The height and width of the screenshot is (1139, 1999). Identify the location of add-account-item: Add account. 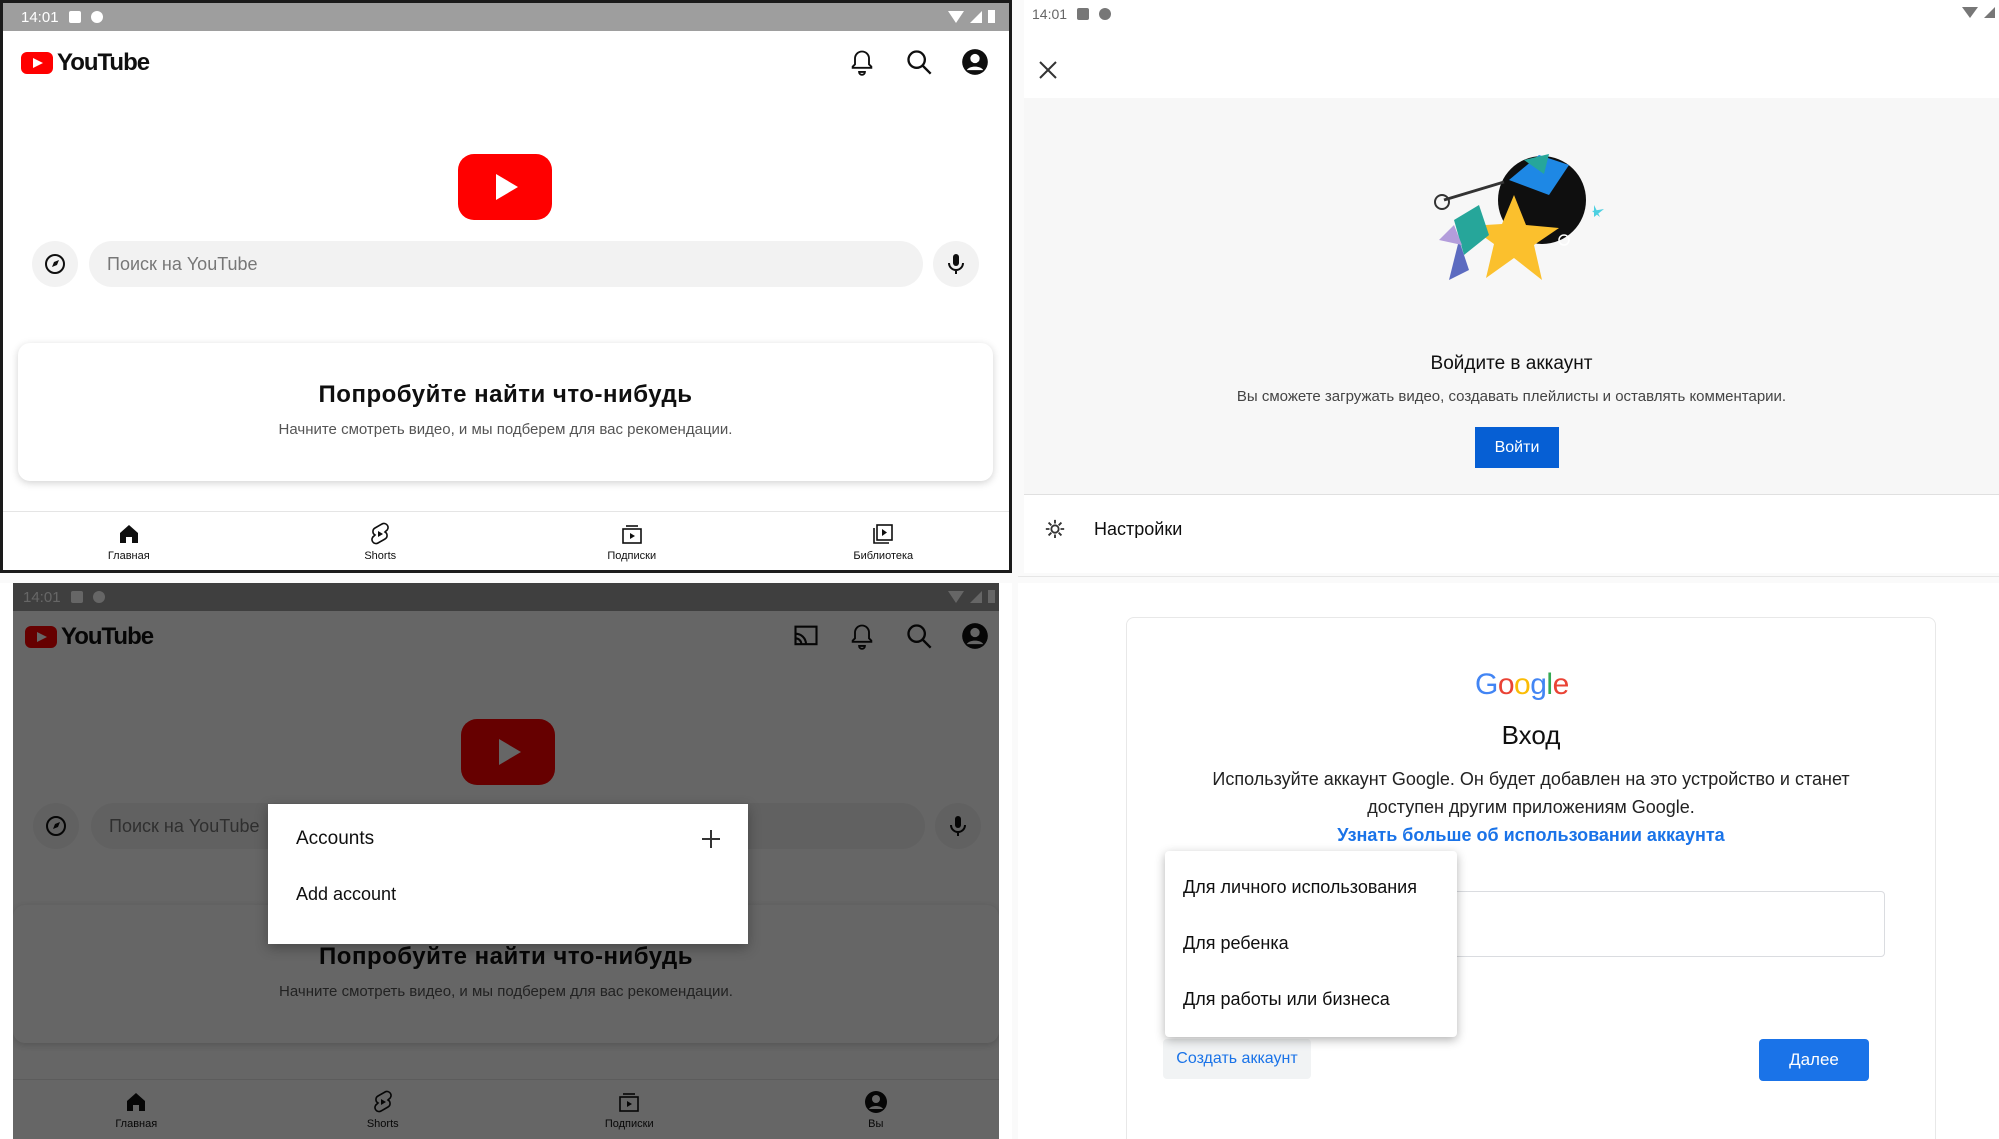
(346, 894).